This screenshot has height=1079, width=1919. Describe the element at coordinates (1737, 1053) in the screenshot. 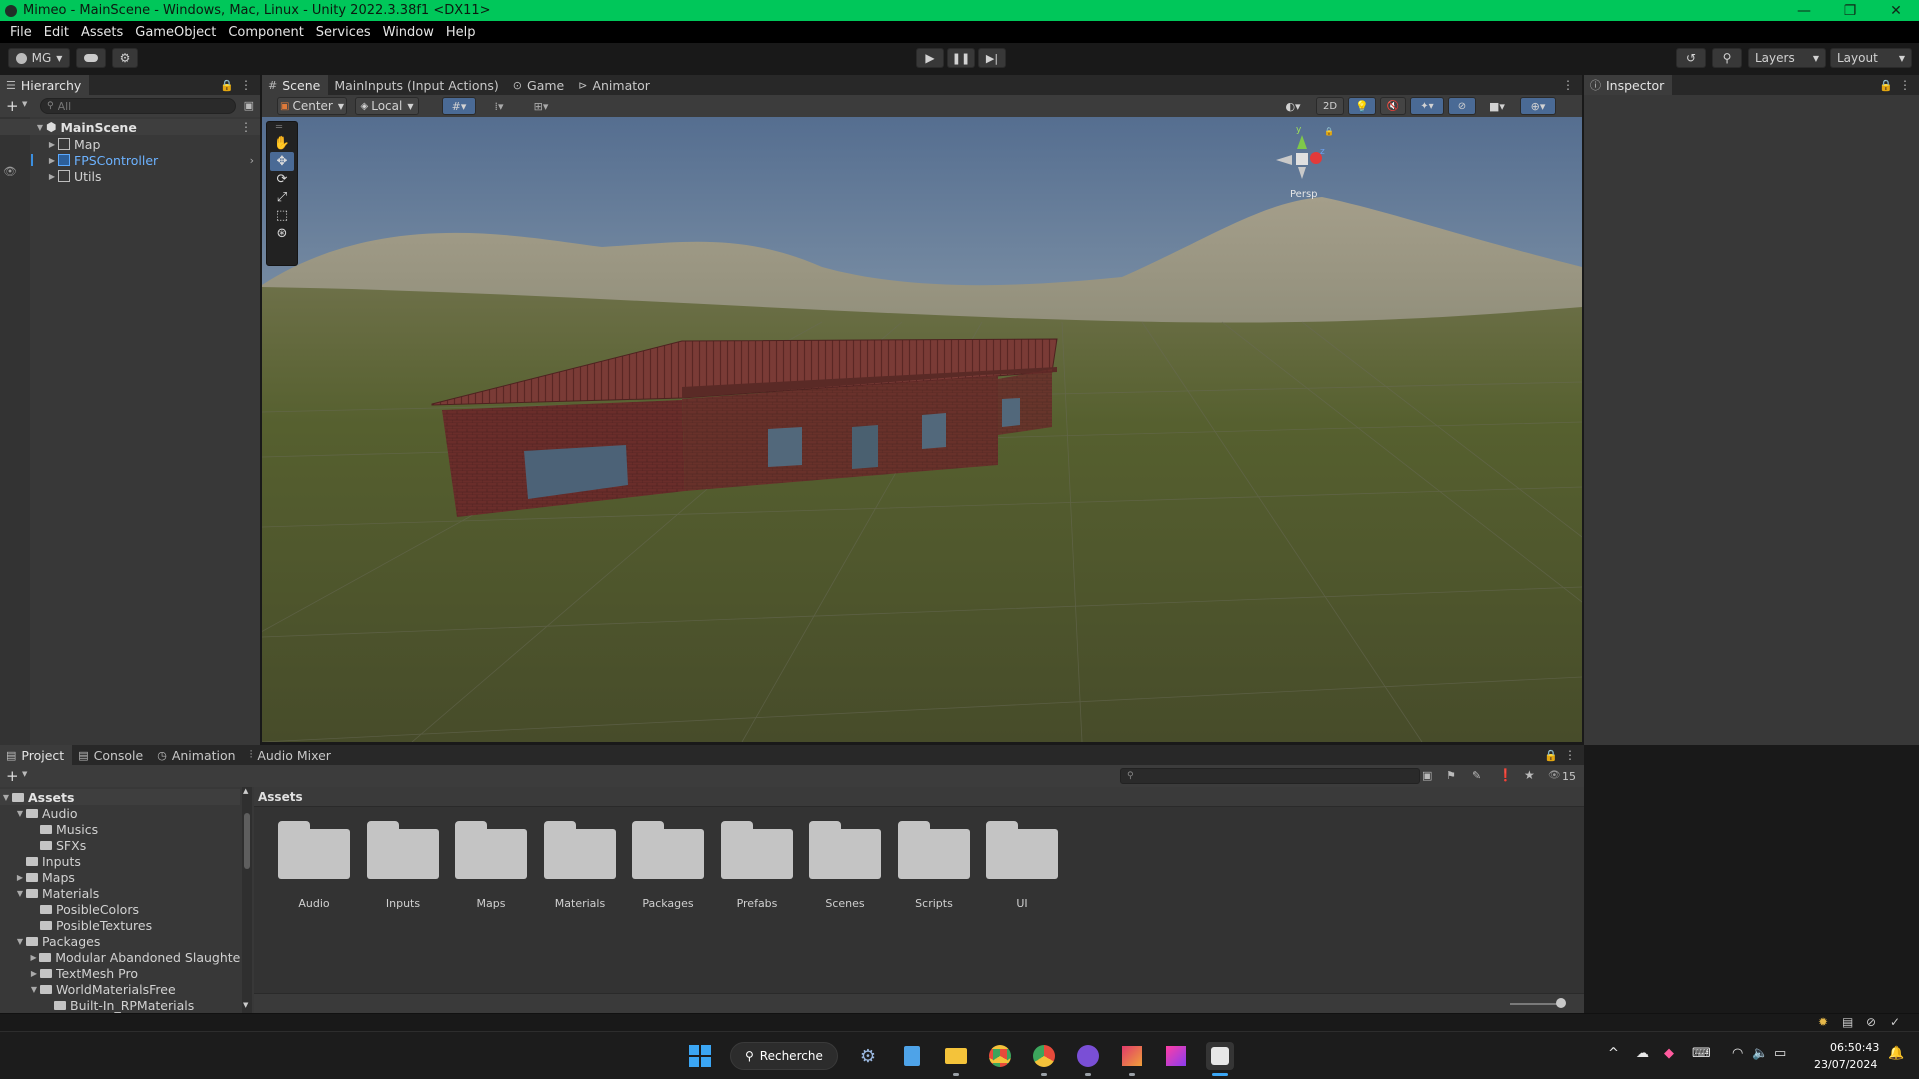

I see `wifi-icon: ◠` at that location.